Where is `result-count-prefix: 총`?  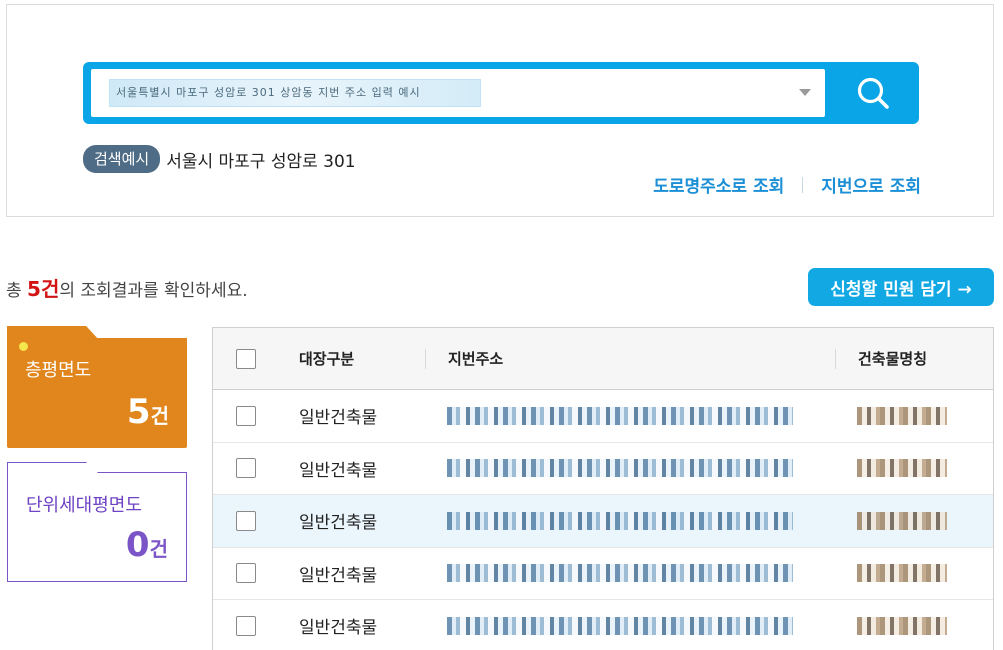
result-count-prefix: 총 is located at coordinates (17, 291).